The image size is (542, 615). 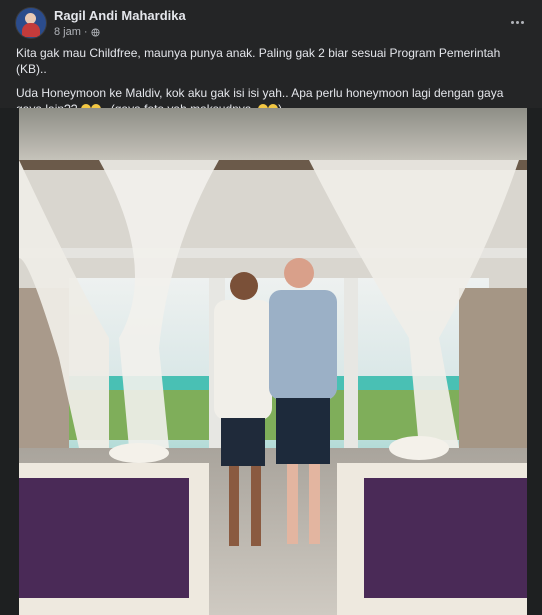 What do you see at coordinates (517, 22) in the screenshot?
I see `more-options-icon` at bounding box center [517, 22].